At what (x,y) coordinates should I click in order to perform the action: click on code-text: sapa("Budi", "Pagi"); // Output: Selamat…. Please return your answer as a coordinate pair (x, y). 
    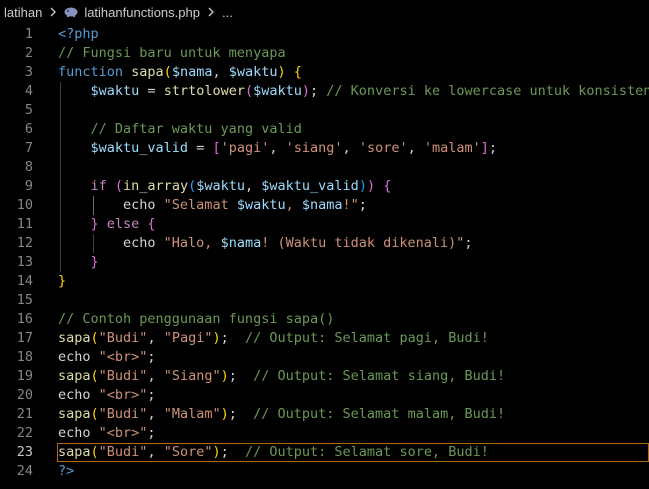
    Looking at the image, I should click on (273, 338).